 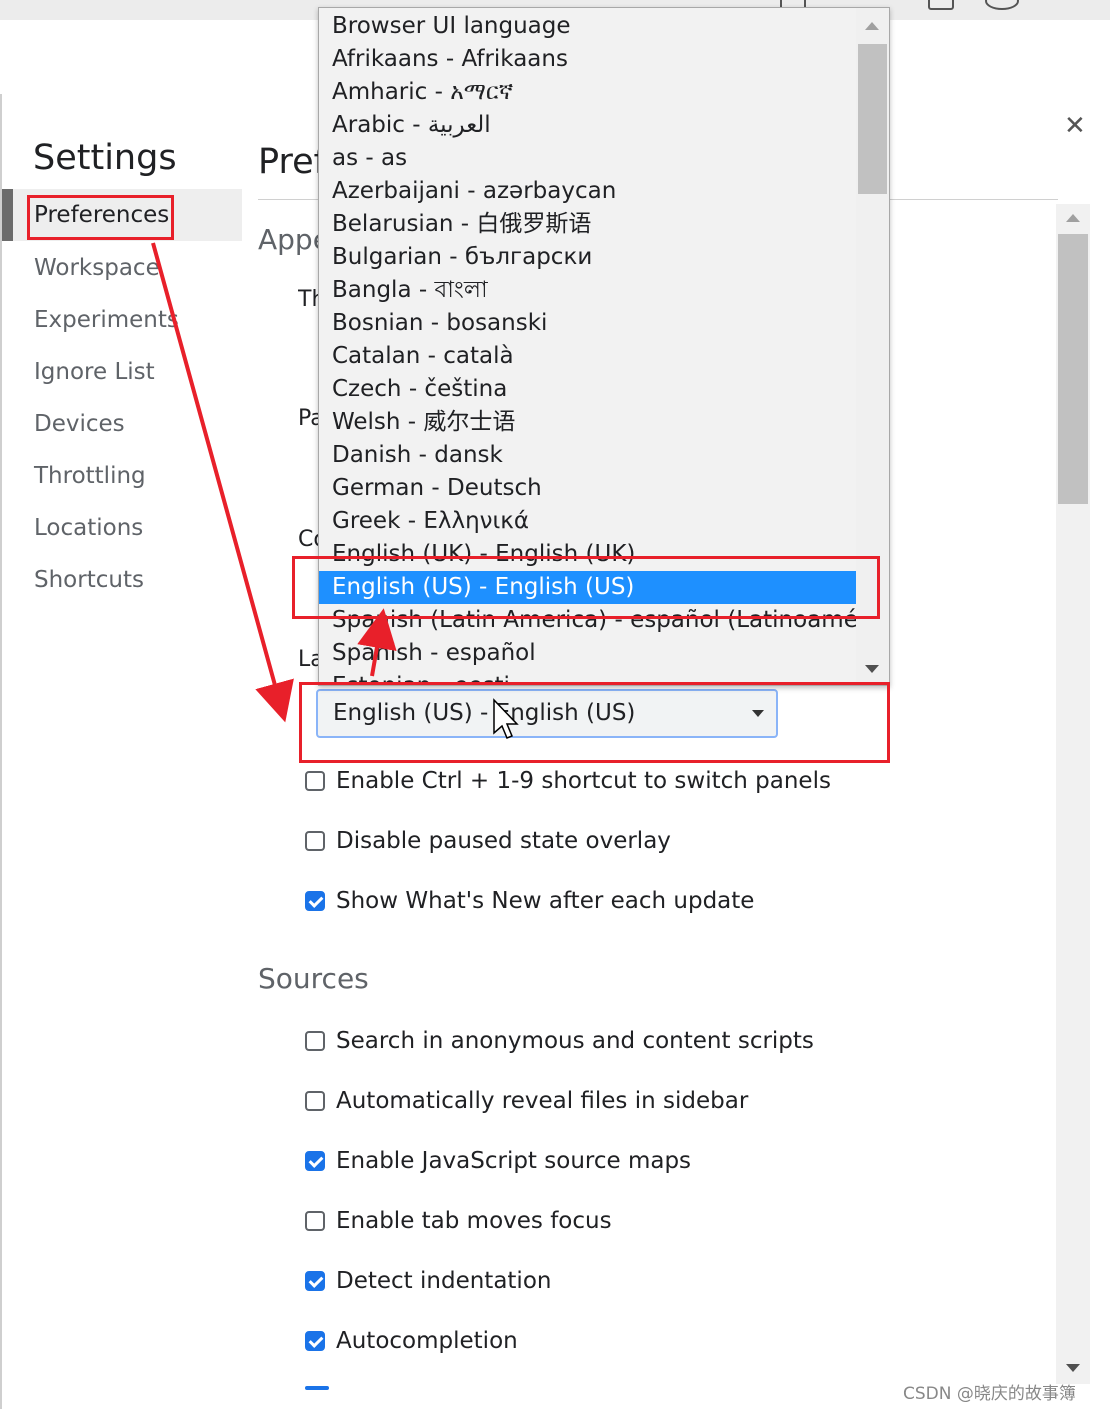 I want to click on checkbox-label: Search in anonymous and content scripts, so click(x=575, y=1041).